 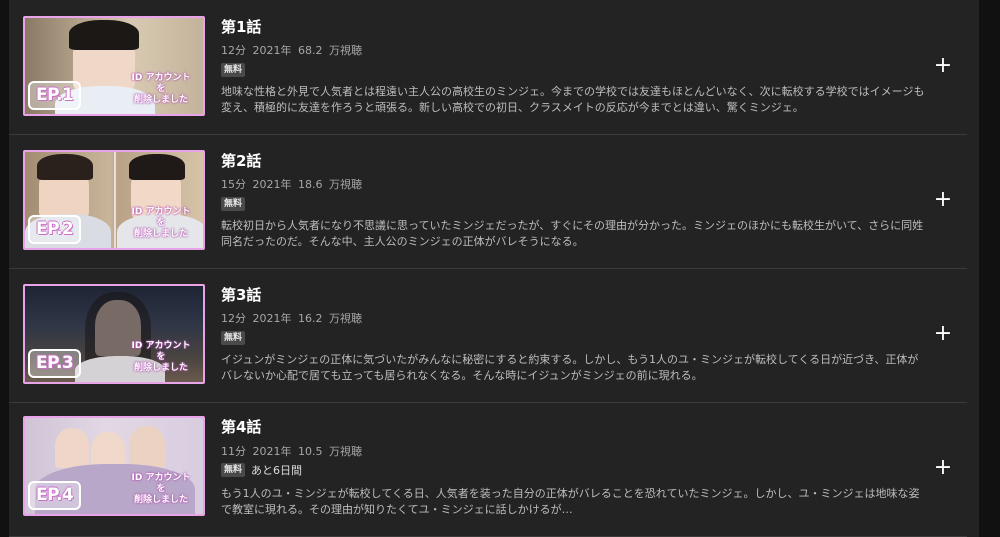 I want to click on remaining-days: あと6日間, so click(x=277, y=470).